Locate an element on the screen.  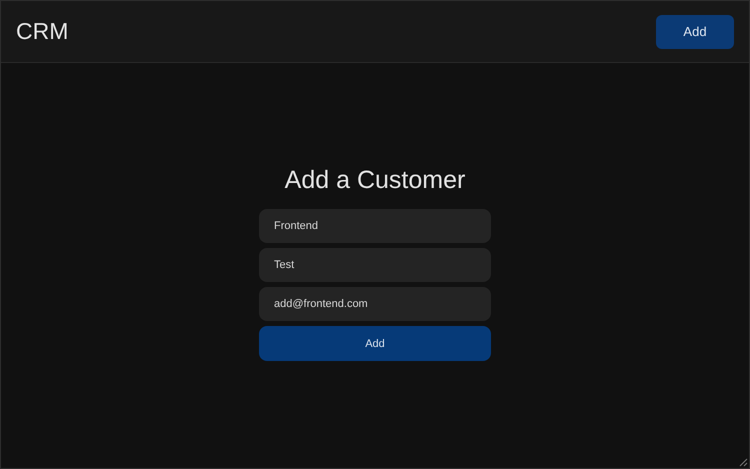
input-field: add@frontend.com is located at coordinates (375, 304).